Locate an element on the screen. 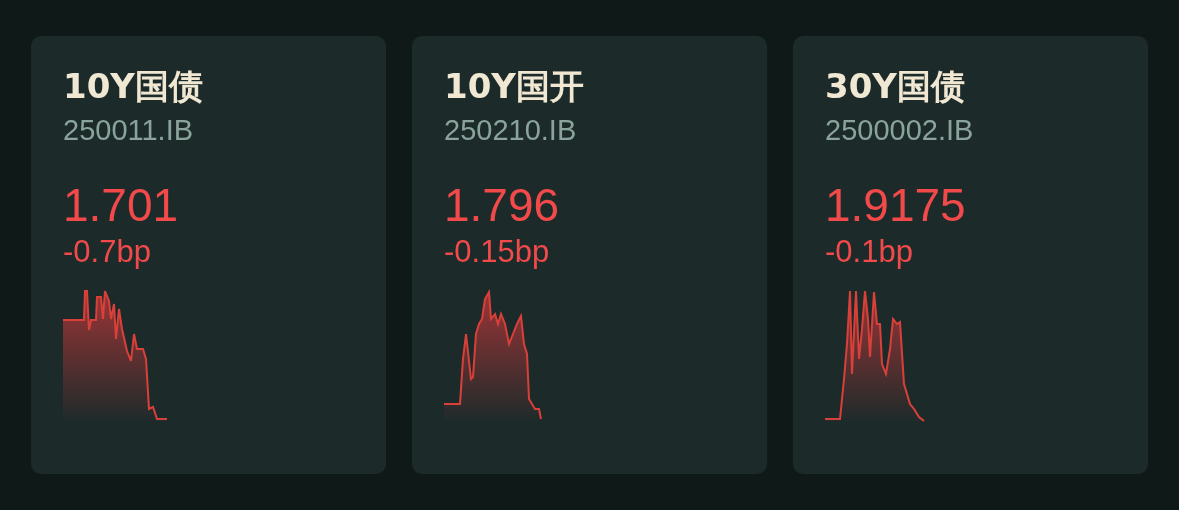 The image size is (1179, 510). bond-name: 10Y国债 is located at coordinates (133, 86).